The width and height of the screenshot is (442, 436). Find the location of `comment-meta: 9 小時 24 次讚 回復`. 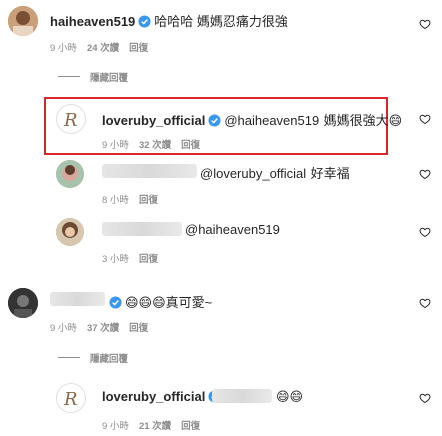

comment-meta: 9 小時 24 次讚 回復 is located at coordinates (104, 47).